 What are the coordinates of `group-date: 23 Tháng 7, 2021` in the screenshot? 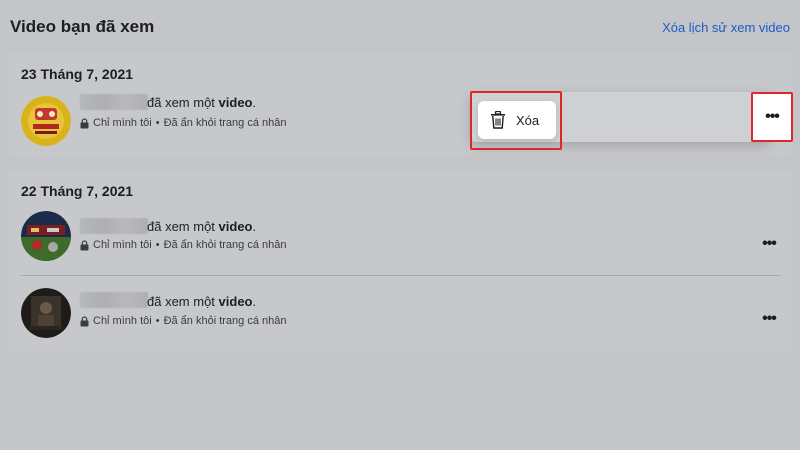 It's located at (77, 74).